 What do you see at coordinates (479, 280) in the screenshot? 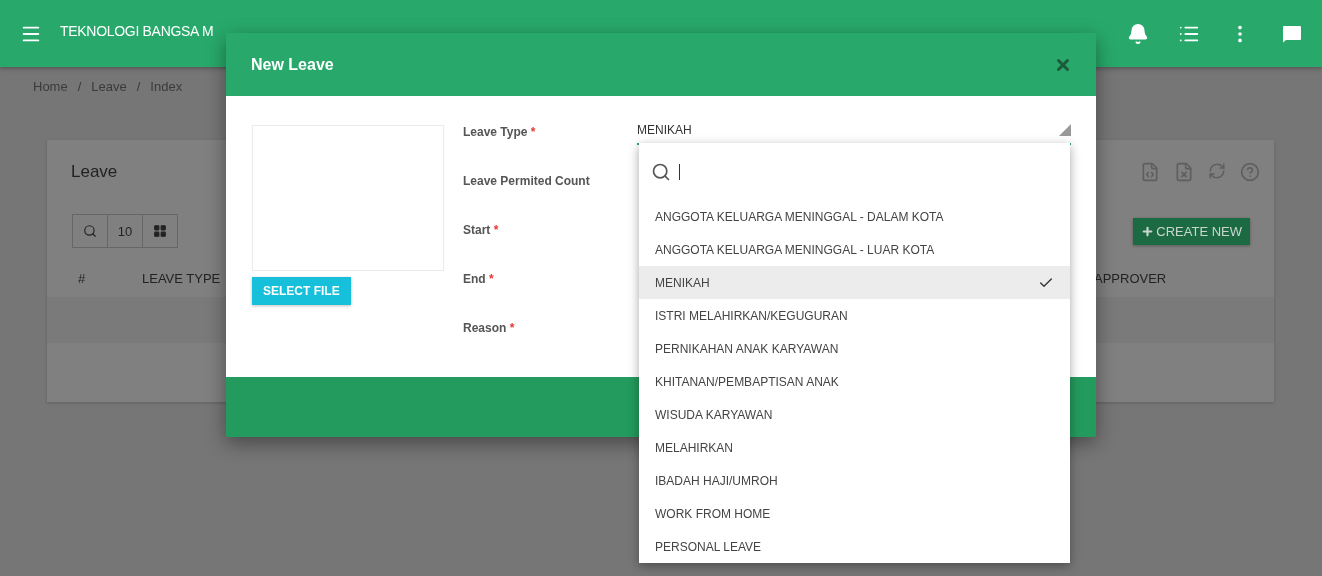
I see `field-label: End *` at bounding box center [479, 280].